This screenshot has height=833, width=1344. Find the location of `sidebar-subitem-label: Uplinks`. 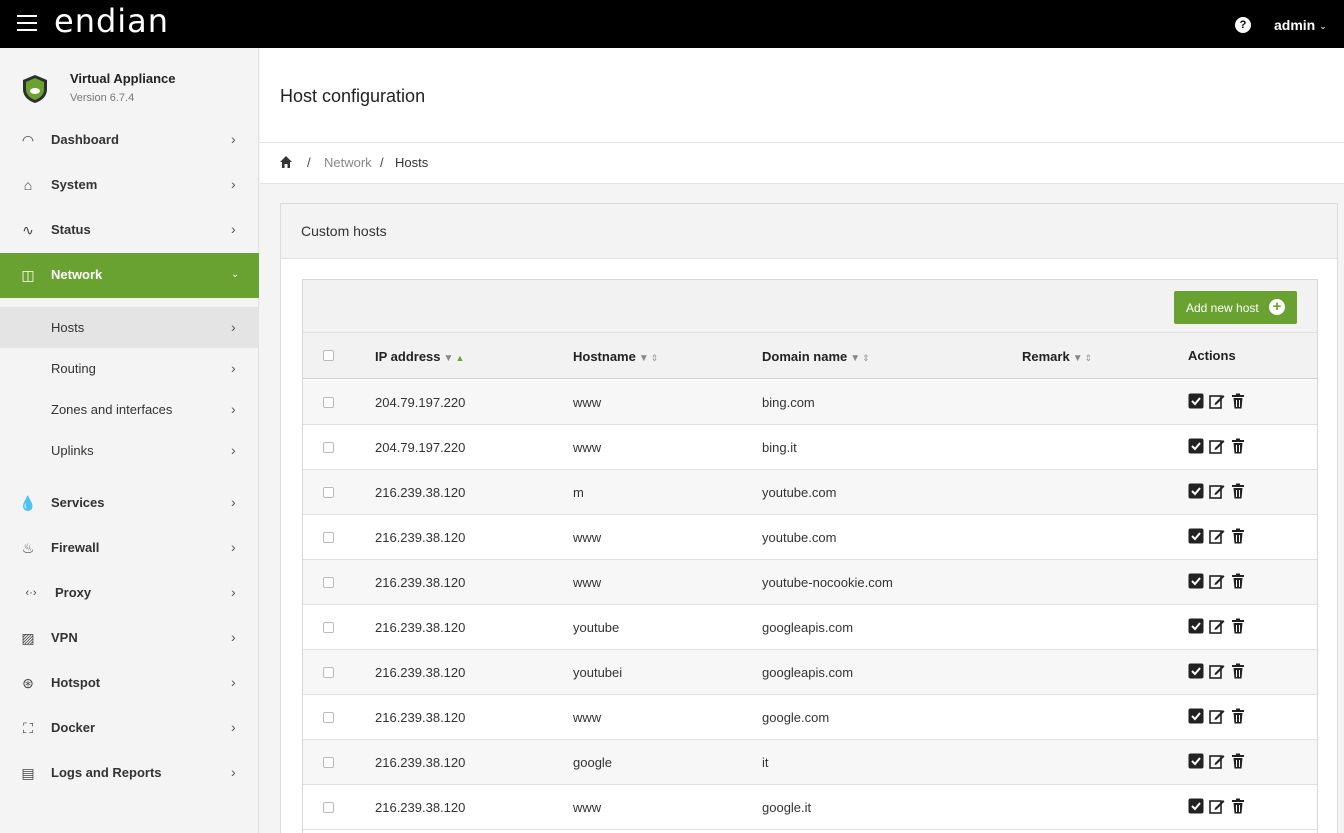

sidebar-subitem-label: Uplinks is located at coordinates (72, 450).